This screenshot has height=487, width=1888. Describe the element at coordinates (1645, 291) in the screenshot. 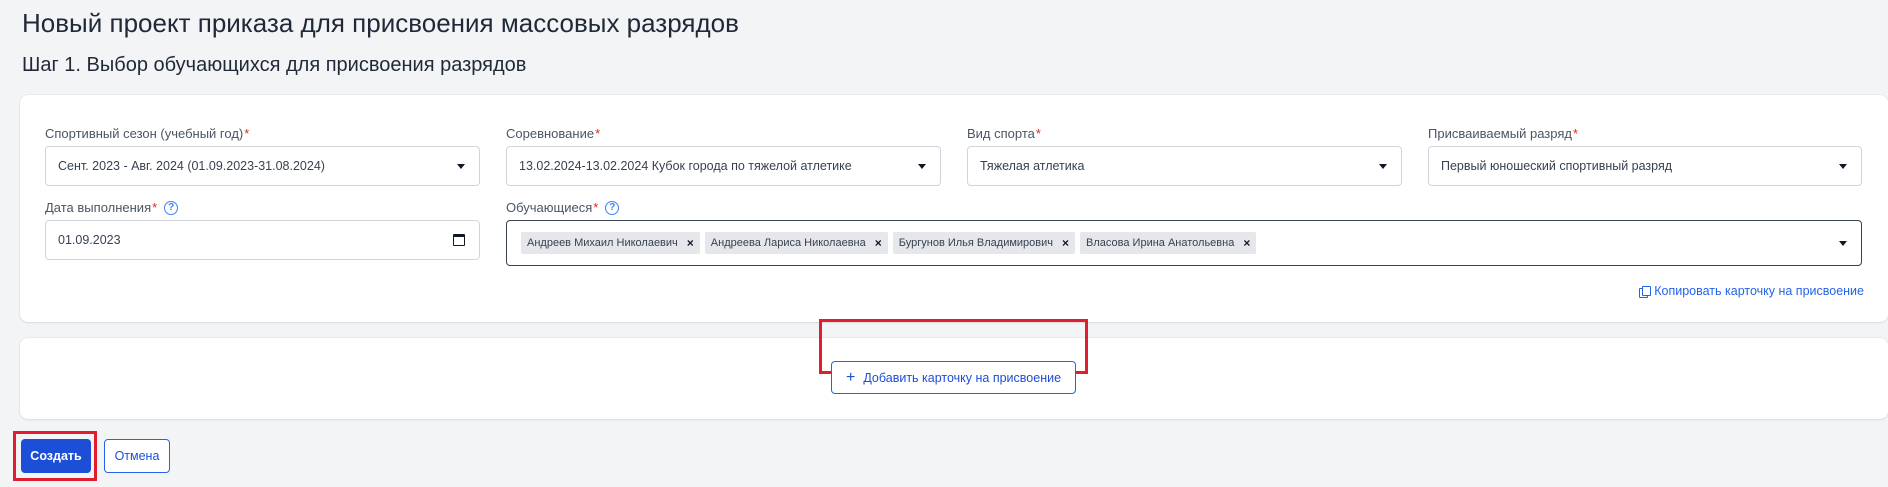

I see `copy-icon` at that location.